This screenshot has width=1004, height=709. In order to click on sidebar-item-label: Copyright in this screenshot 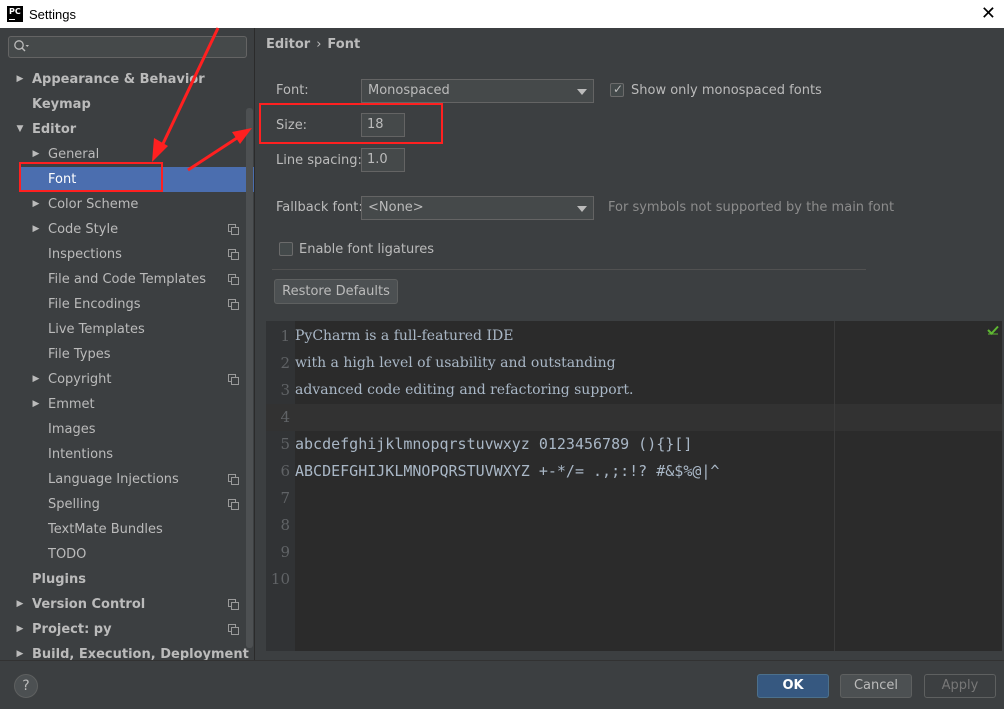, I will do `click(80, 379)`.